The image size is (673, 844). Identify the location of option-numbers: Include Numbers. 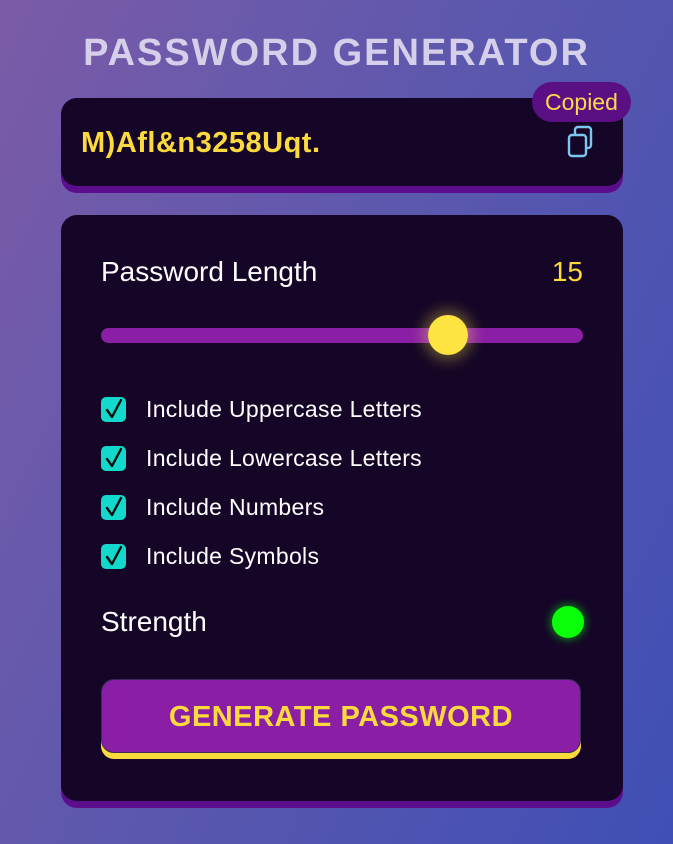
(212, 507).